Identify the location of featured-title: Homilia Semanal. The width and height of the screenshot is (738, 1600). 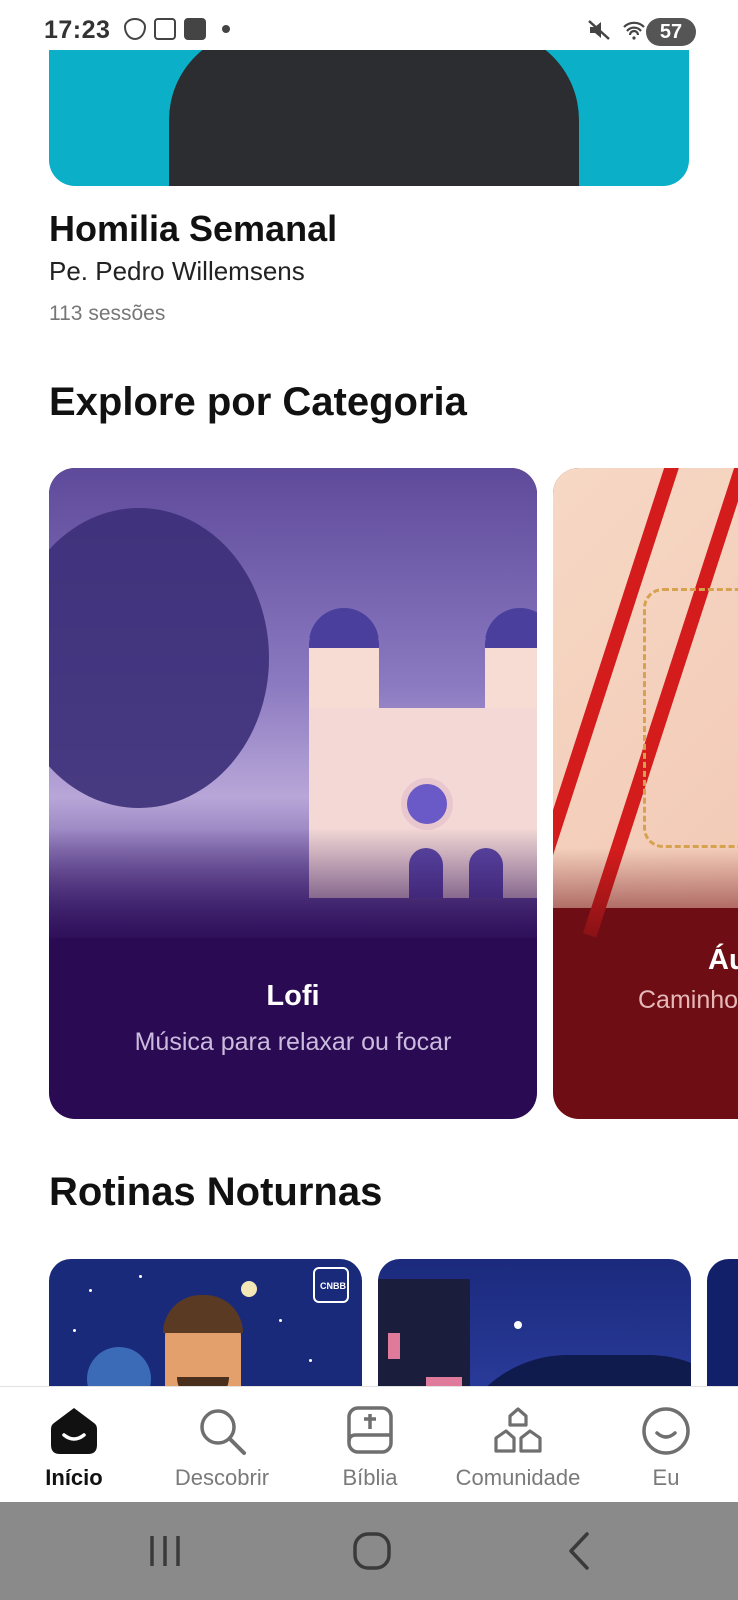
(193, 229).